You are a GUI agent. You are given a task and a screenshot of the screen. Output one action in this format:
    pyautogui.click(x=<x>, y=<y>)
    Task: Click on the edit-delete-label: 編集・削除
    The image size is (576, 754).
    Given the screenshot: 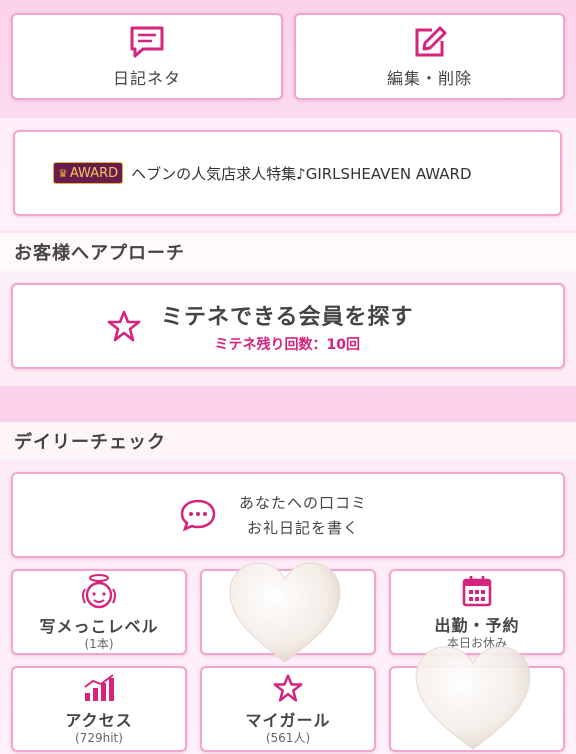 What is the action you would take?
    pyautogui.click(x=429, y=78)
    